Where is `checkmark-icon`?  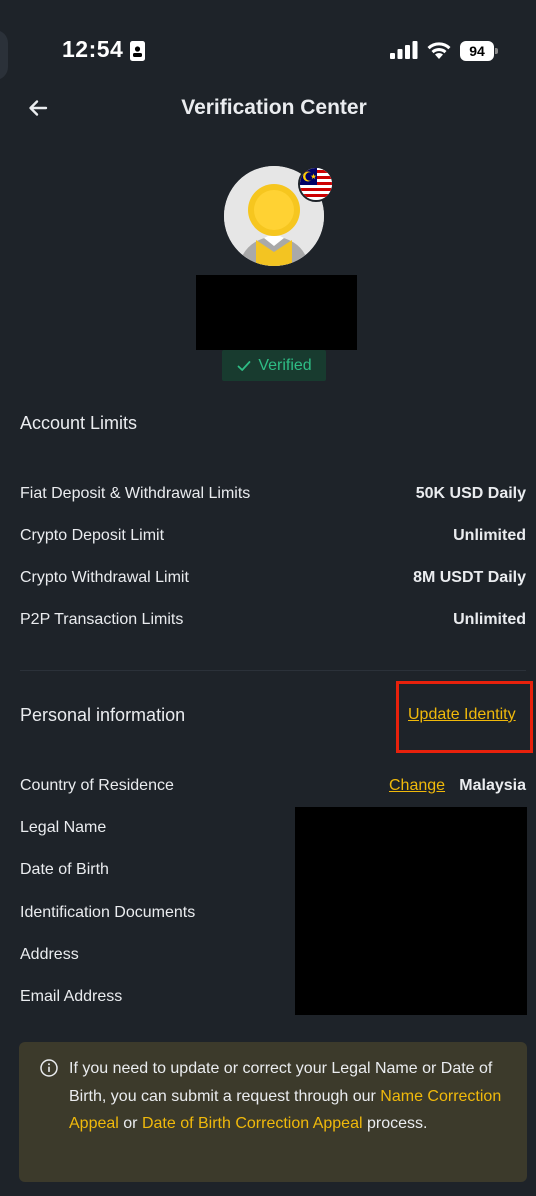 checkmark-icon is located at coordinates (244, 365).